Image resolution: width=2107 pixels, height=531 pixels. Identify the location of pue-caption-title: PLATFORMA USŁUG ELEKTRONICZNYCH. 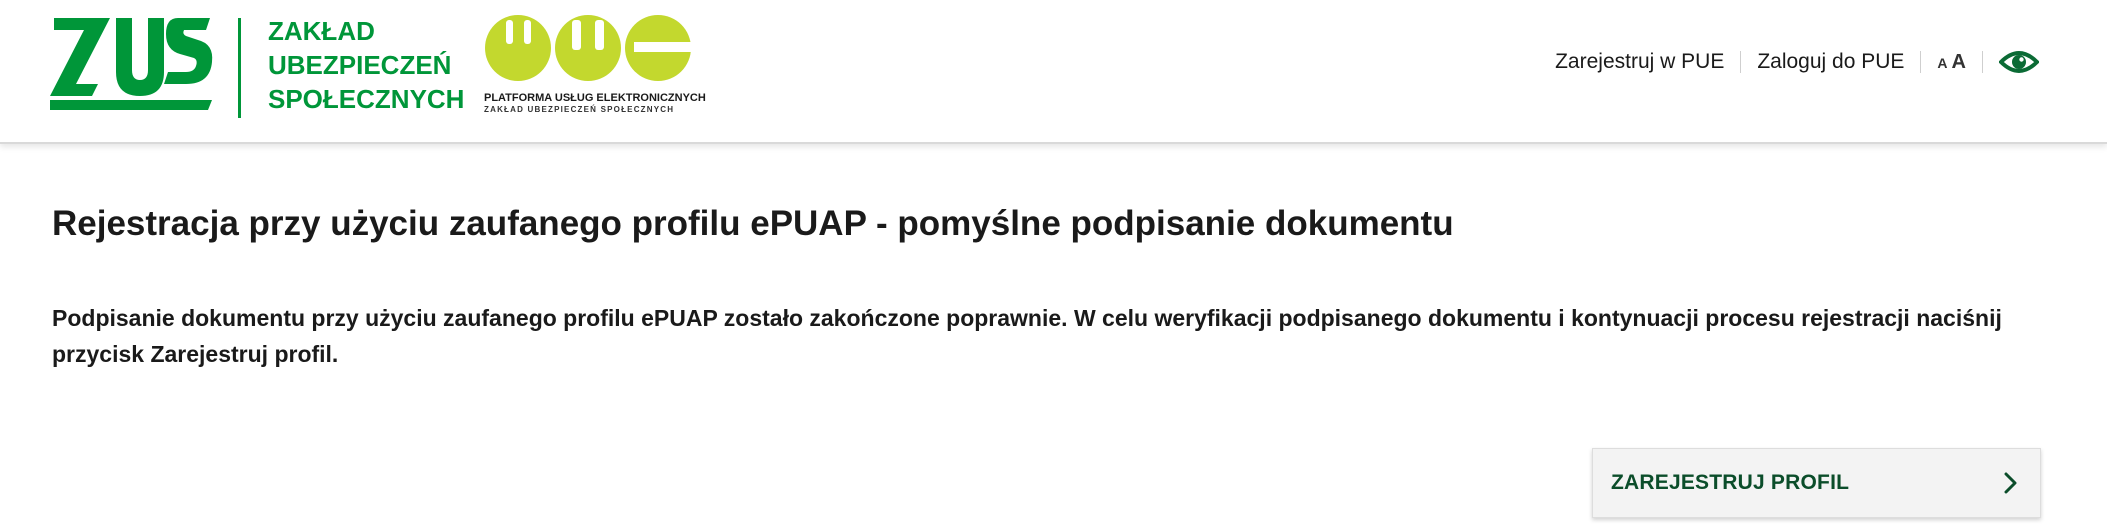
(595, 98).